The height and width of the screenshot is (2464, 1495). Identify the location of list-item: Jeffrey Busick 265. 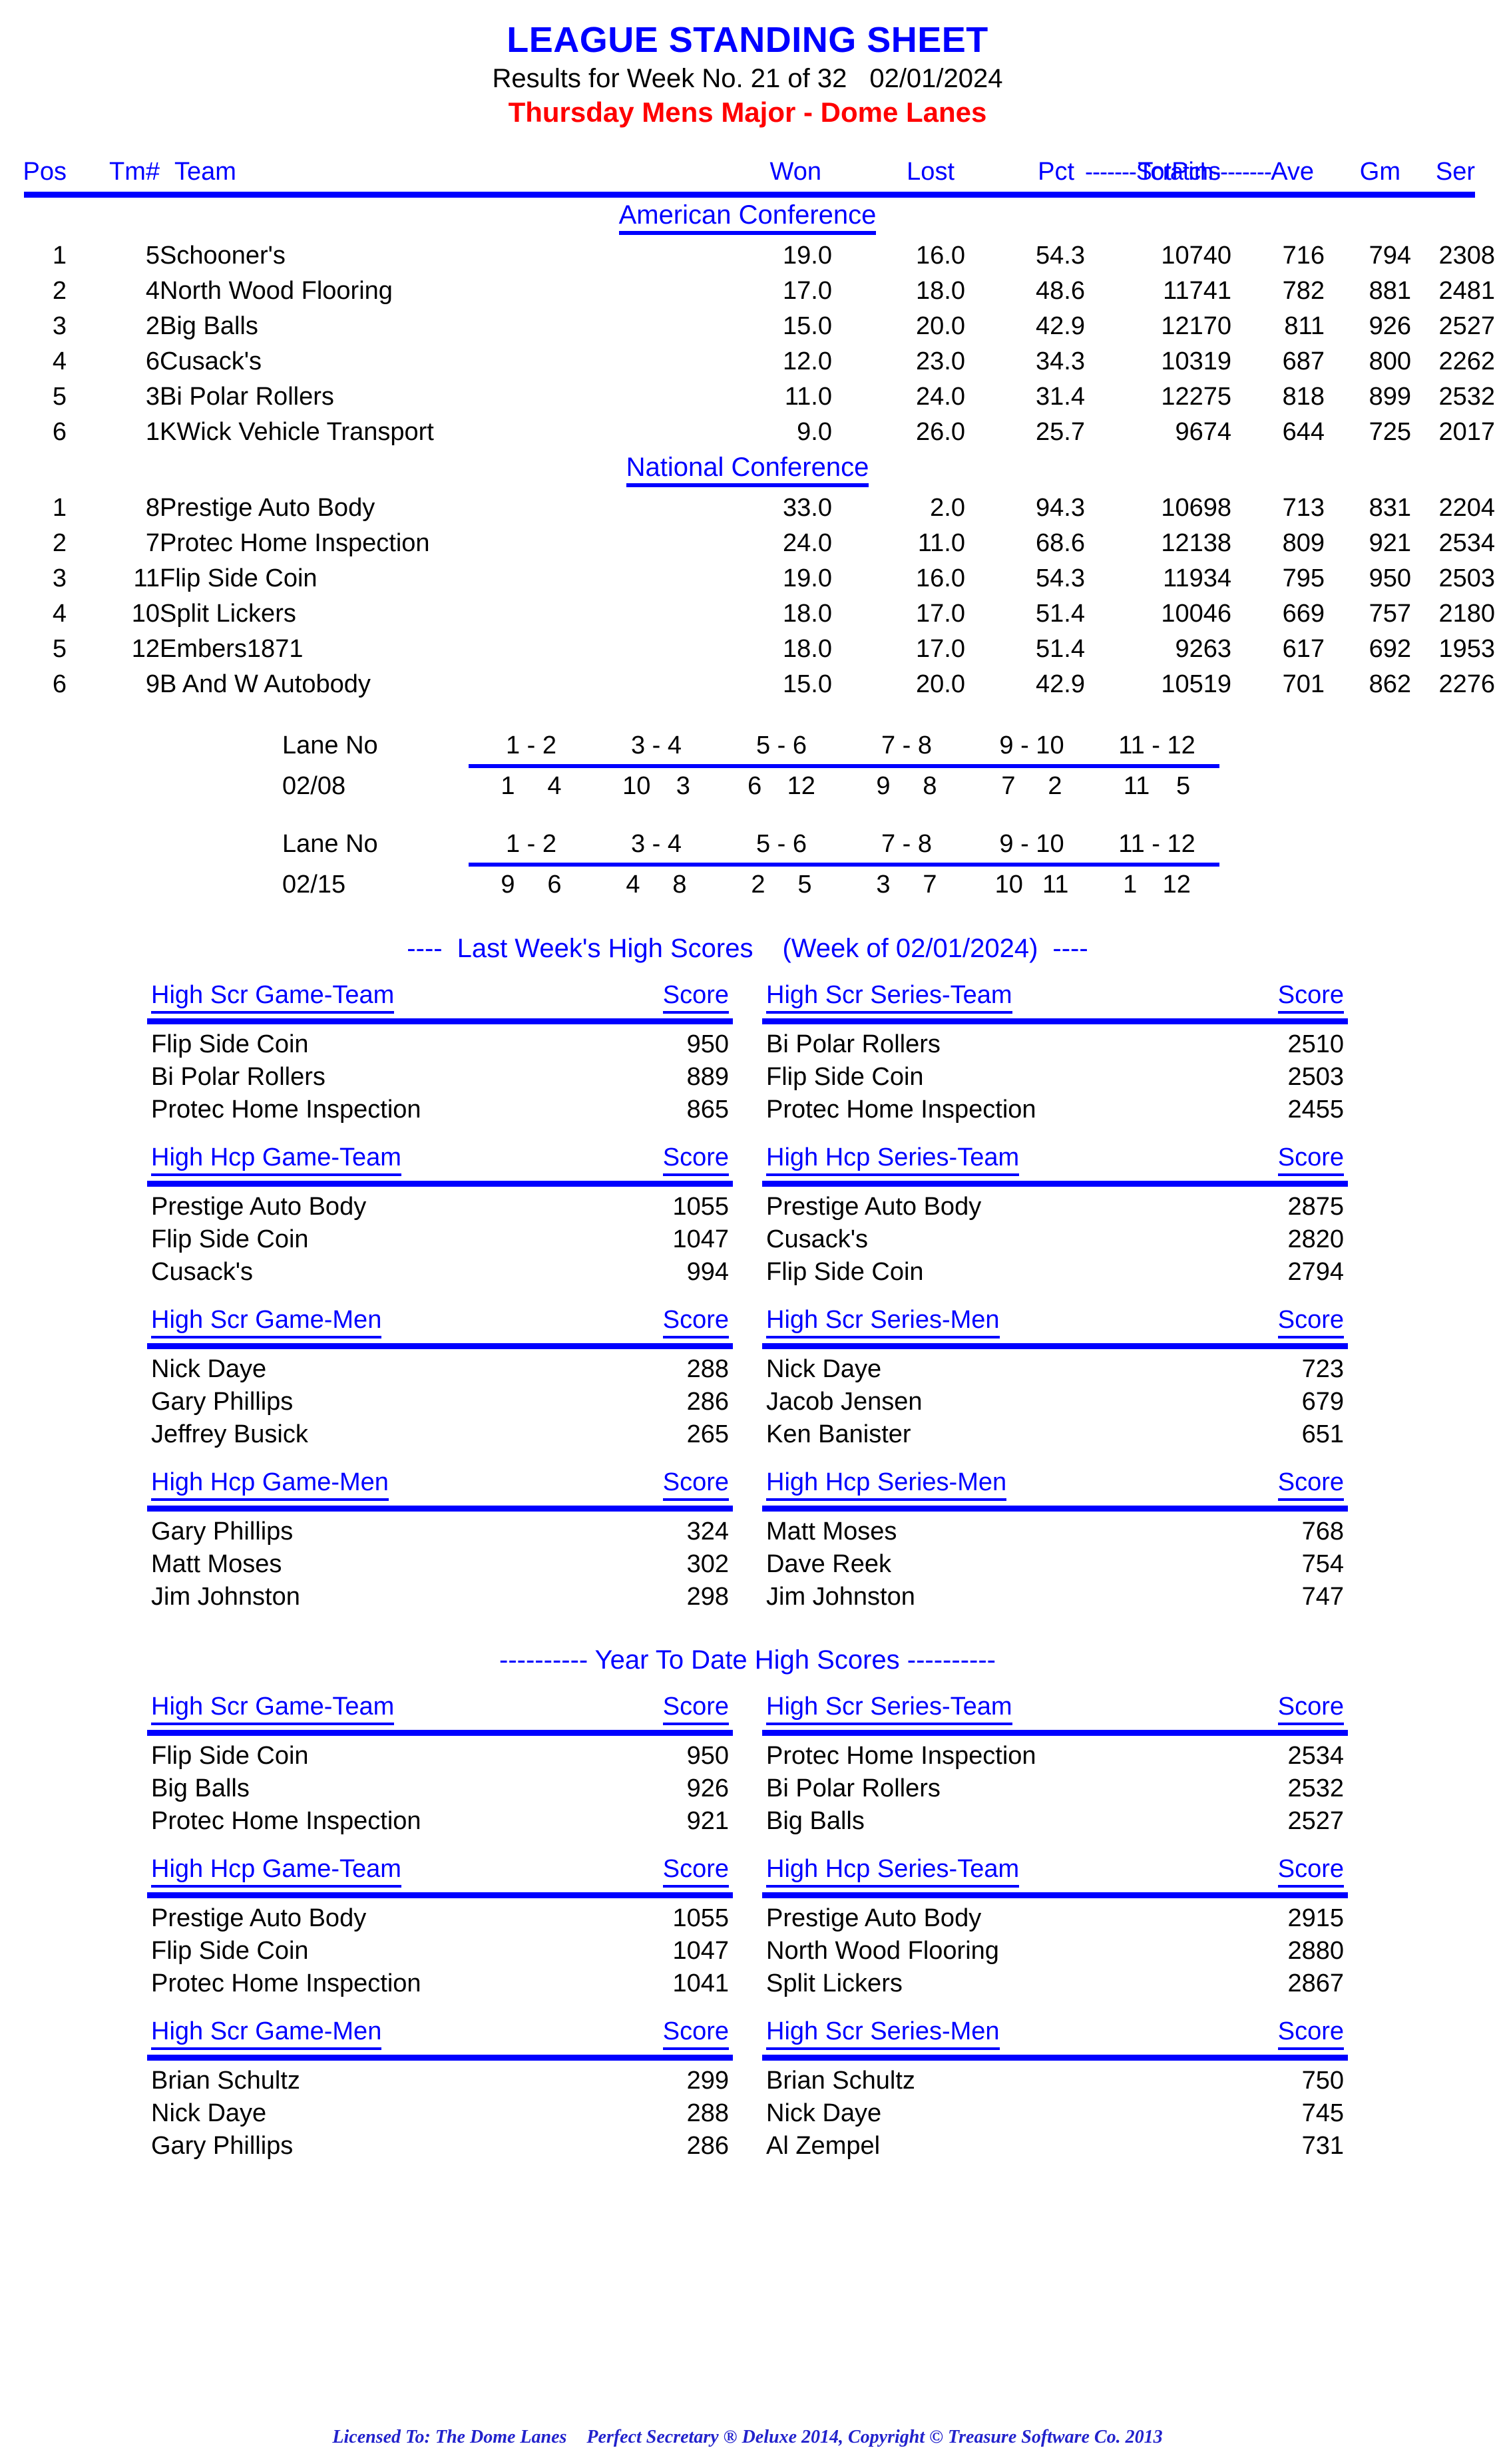
(440, 1434).